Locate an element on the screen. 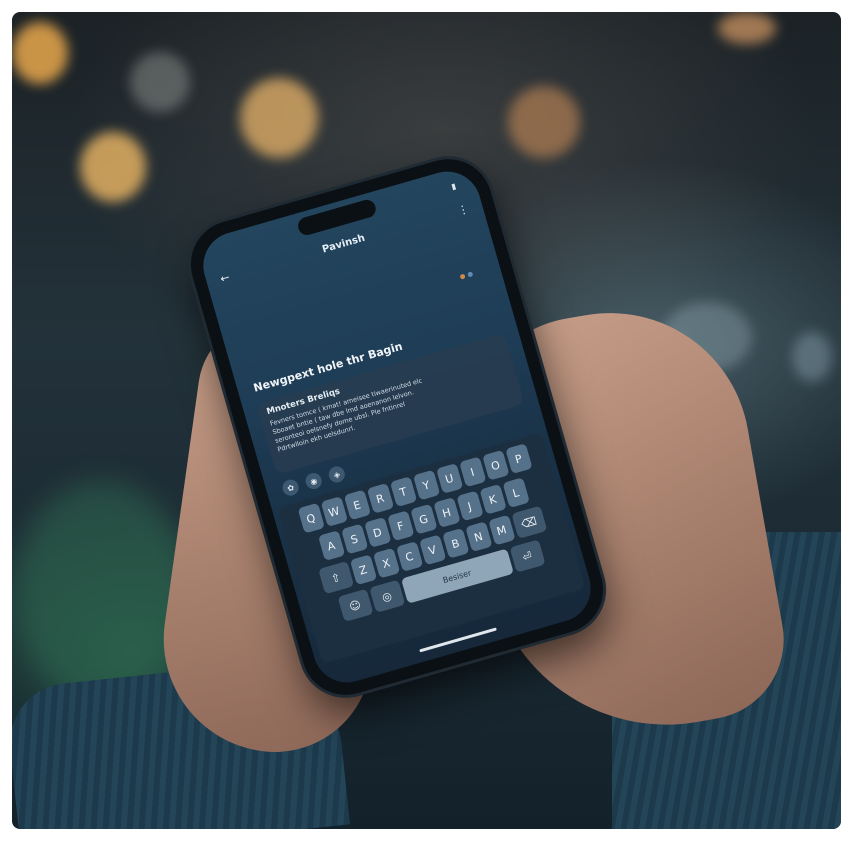  key-k: K is located at coordinates (492, 499).